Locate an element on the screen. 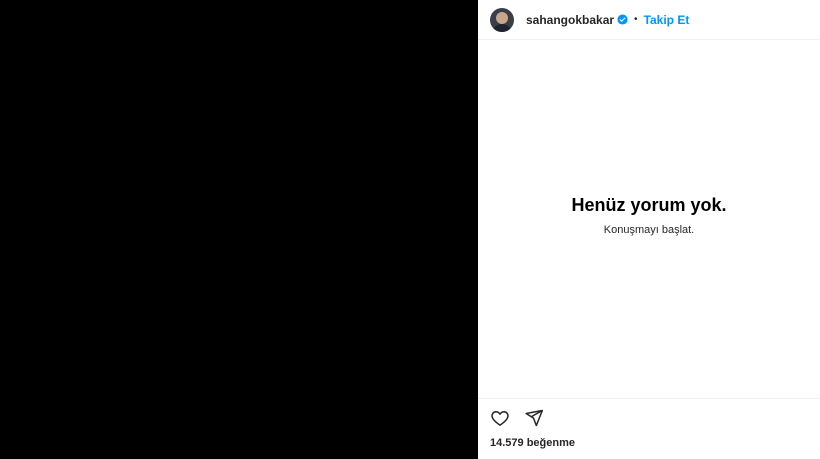 This screenshot has height=459, width=820. heart-icon is located at coordinates (500, 418).